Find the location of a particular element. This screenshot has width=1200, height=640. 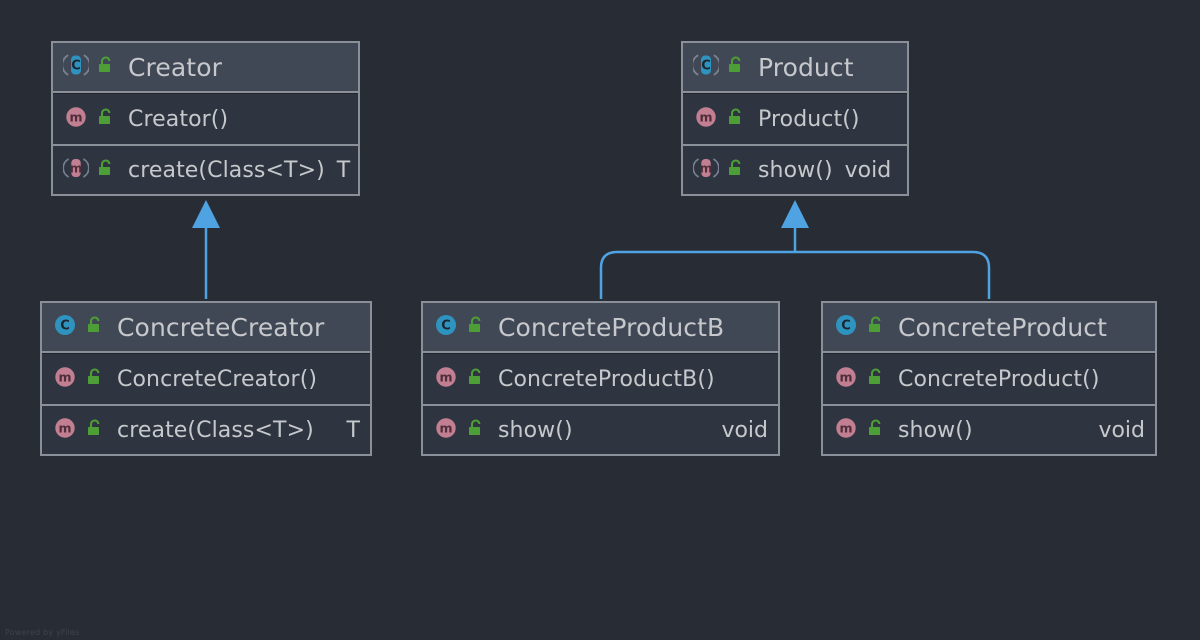

class-members: m ConcreteProduct() m show() void is located at coordinates (989, 403).